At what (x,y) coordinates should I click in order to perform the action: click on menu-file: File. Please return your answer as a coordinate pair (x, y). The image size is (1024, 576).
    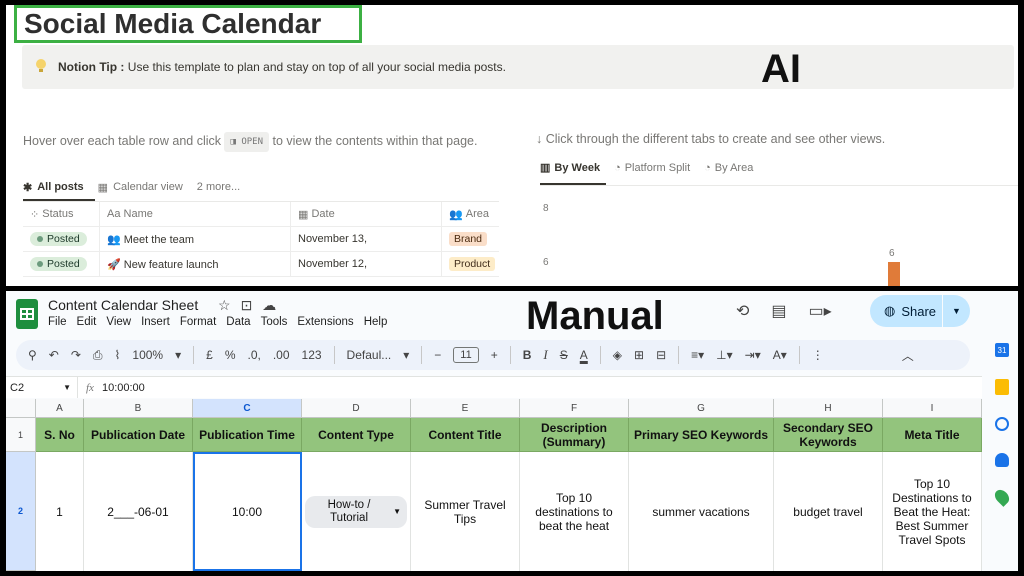
    Looking at the image, I should click on (57, 322).